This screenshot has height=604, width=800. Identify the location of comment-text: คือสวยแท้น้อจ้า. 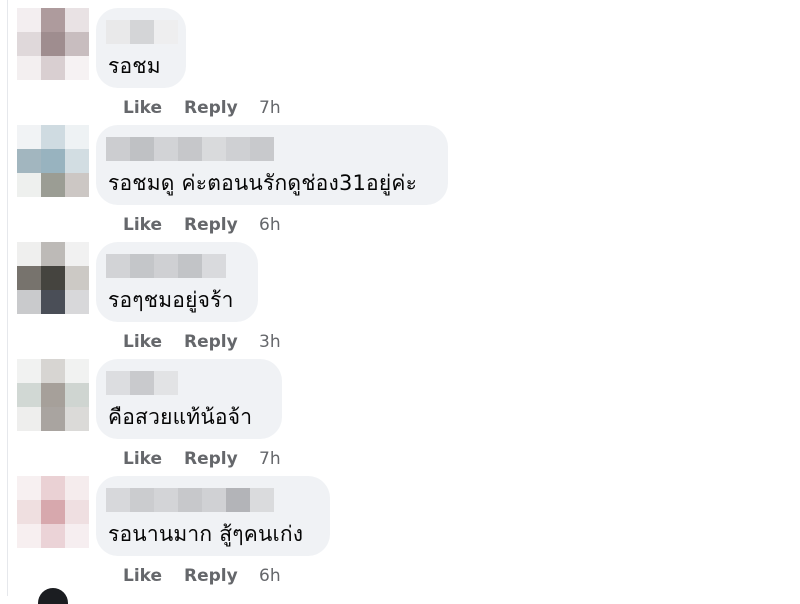
(180, 417).